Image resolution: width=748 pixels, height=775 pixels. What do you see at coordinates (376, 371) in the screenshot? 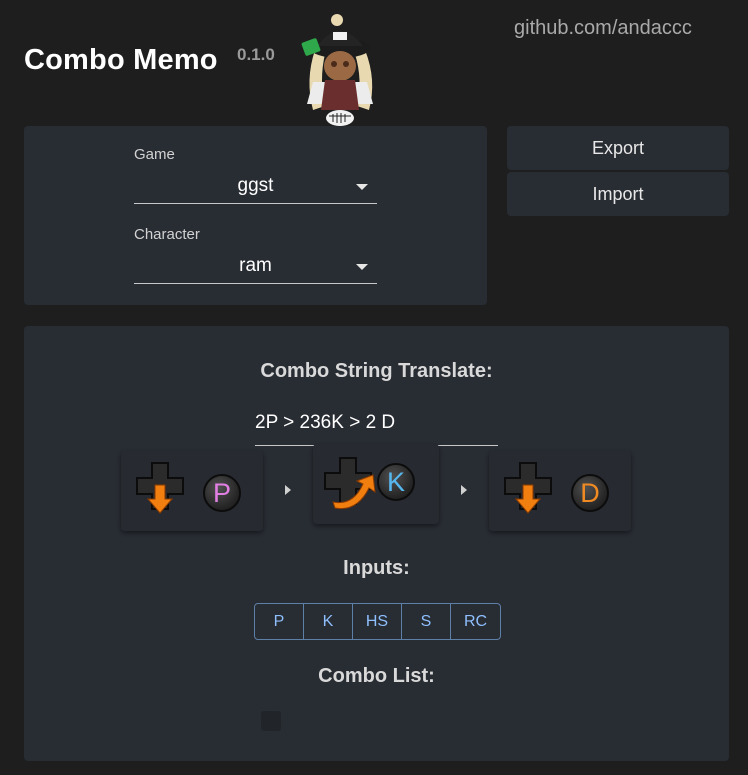
I see `translate-heading: Combo String Translate:` at bounding box center [376, 371].